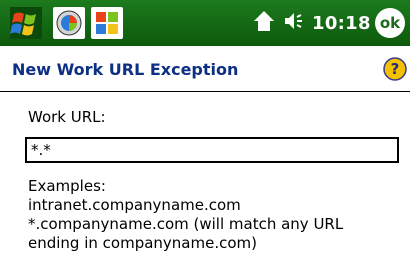  Describe the element at coordinates (67, 186) in the screenshot. I see `examples-heading: Examples:` at that location.